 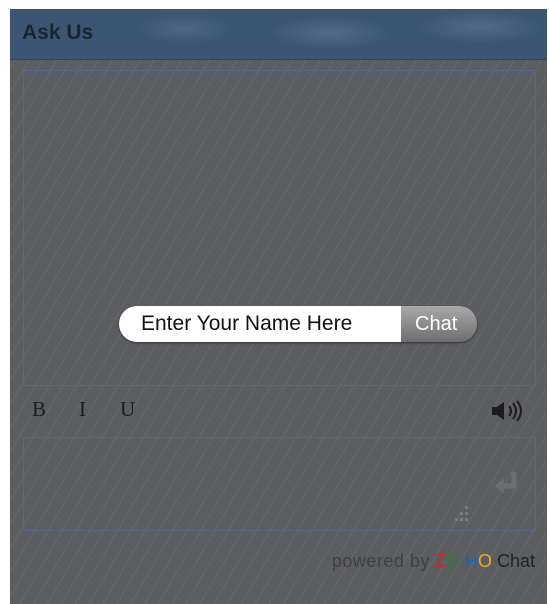 What do you see at coordinates (440, 561) in the screenshot?
I see `brand-letter-z: Z` at bounding box center [440, 561].